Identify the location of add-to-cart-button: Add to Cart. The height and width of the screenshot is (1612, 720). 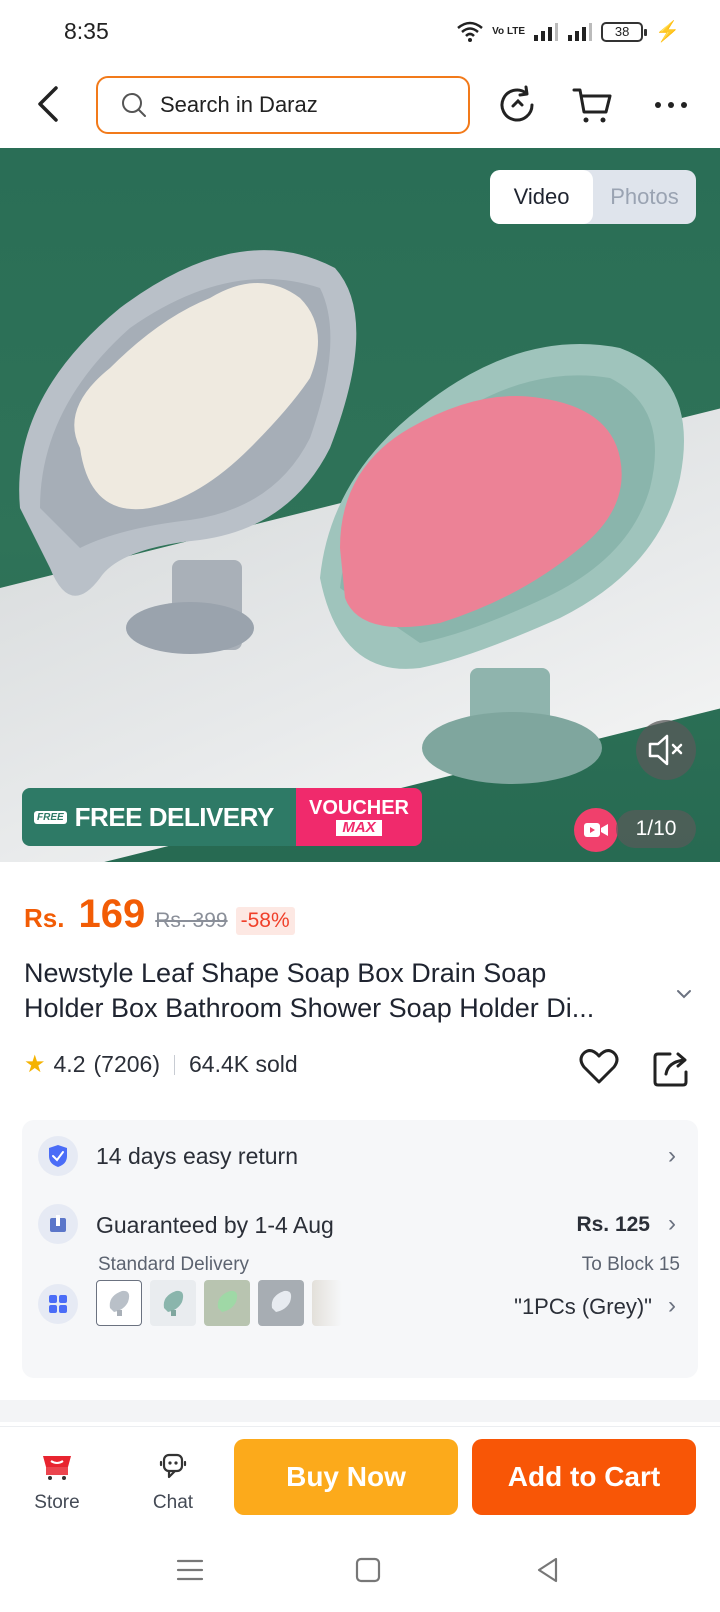
(584, 1477).